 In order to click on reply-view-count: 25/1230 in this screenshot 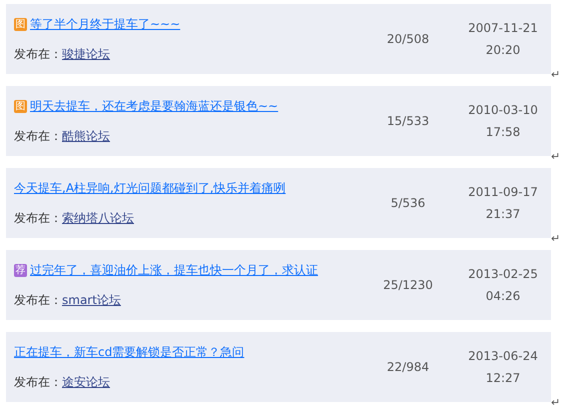, I will do `click(408, 285)`.